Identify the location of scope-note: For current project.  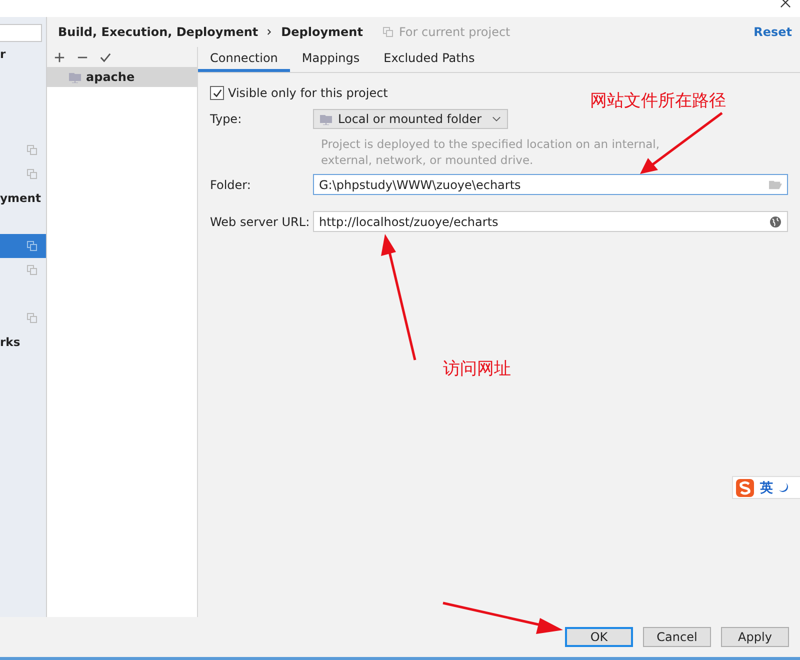
(454, 32).